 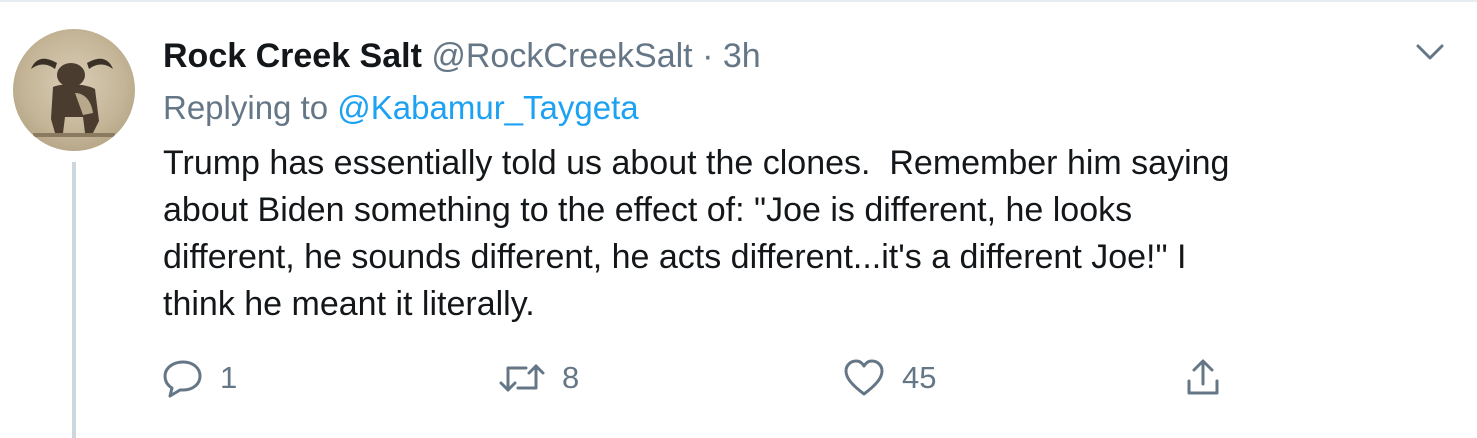 I want to click on thread-line, so click(x=74, y=300).